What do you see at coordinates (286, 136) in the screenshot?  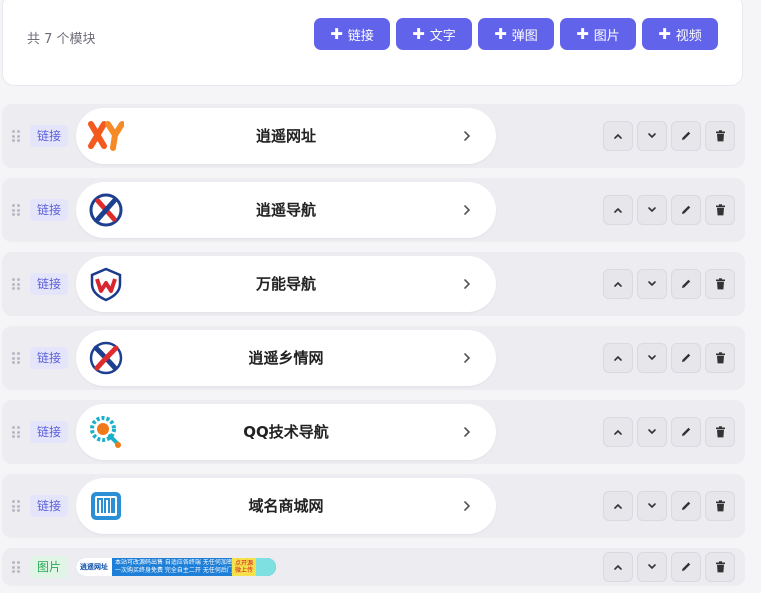 I see `module-card: 逍遥网址` at bounding box center [286, 136].